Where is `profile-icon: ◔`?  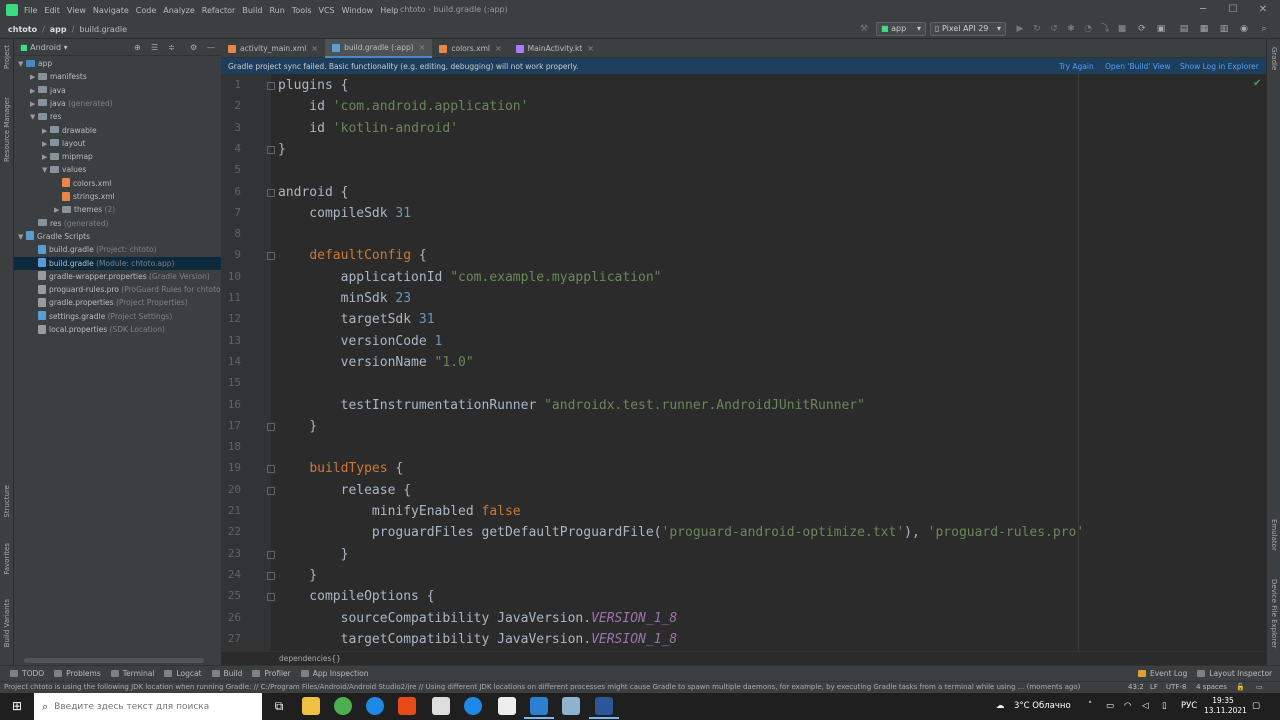 profile-icon: ◔ is located at coordinates (1088, 29).